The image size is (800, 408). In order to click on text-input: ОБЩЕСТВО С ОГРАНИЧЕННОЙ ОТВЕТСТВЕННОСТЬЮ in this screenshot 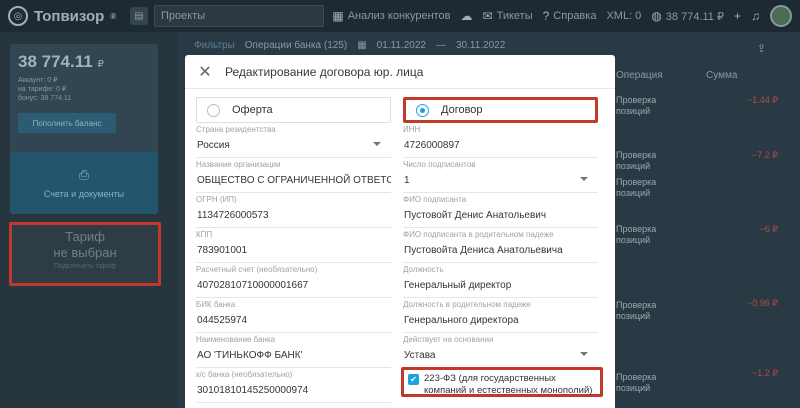, I will do `click(293, 181)`.